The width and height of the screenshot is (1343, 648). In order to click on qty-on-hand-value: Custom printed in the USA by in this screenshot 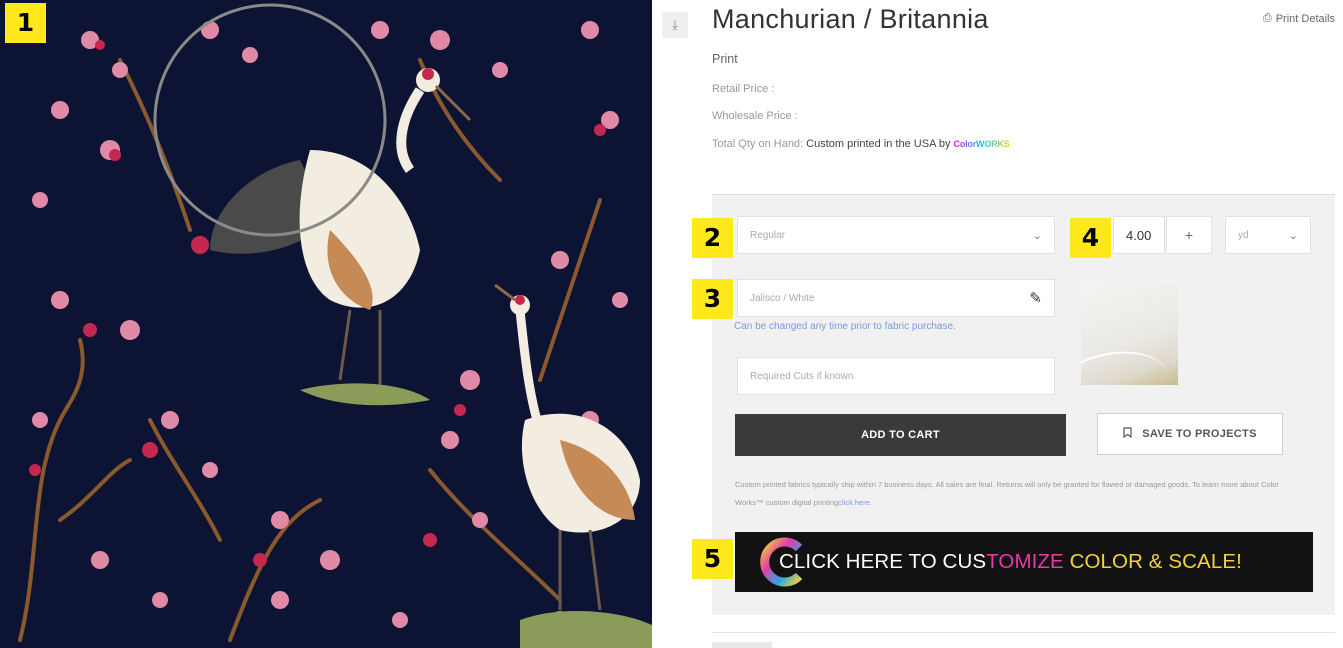, I will do `click(878, 144)`.